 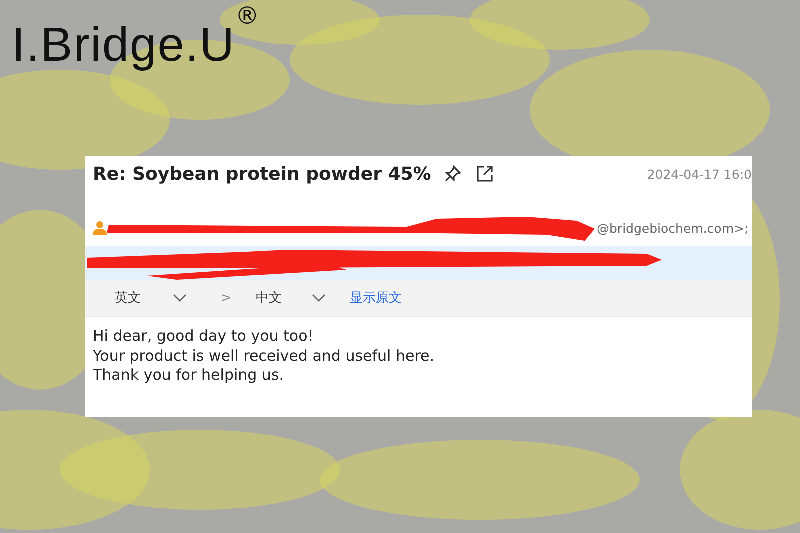 What do you see at coordinates (204, 336) in the screenshot?
I see `message-line: Hi dear, good day to you too!` at bounding box center [204, 336].